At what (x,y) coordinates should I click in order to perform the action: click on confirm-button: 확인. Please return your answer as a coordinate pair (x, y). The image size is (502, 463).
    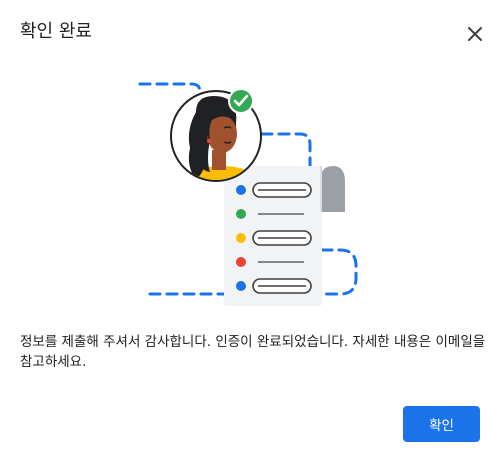
    Looking at the image, I should click on (441, 424).